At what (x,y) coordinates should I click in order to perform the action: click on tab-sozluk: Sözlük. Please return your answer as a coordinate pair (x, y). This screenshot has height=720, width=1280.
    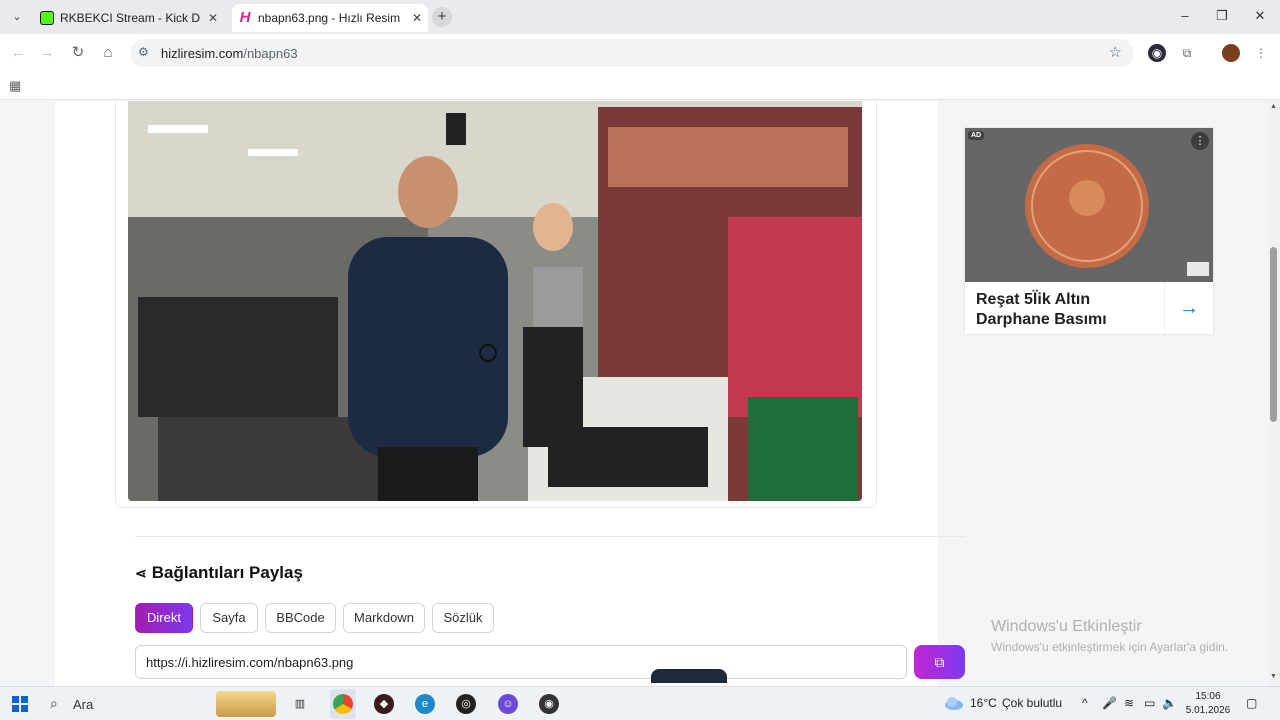
    Looking at the image, I should click on (463, 618).